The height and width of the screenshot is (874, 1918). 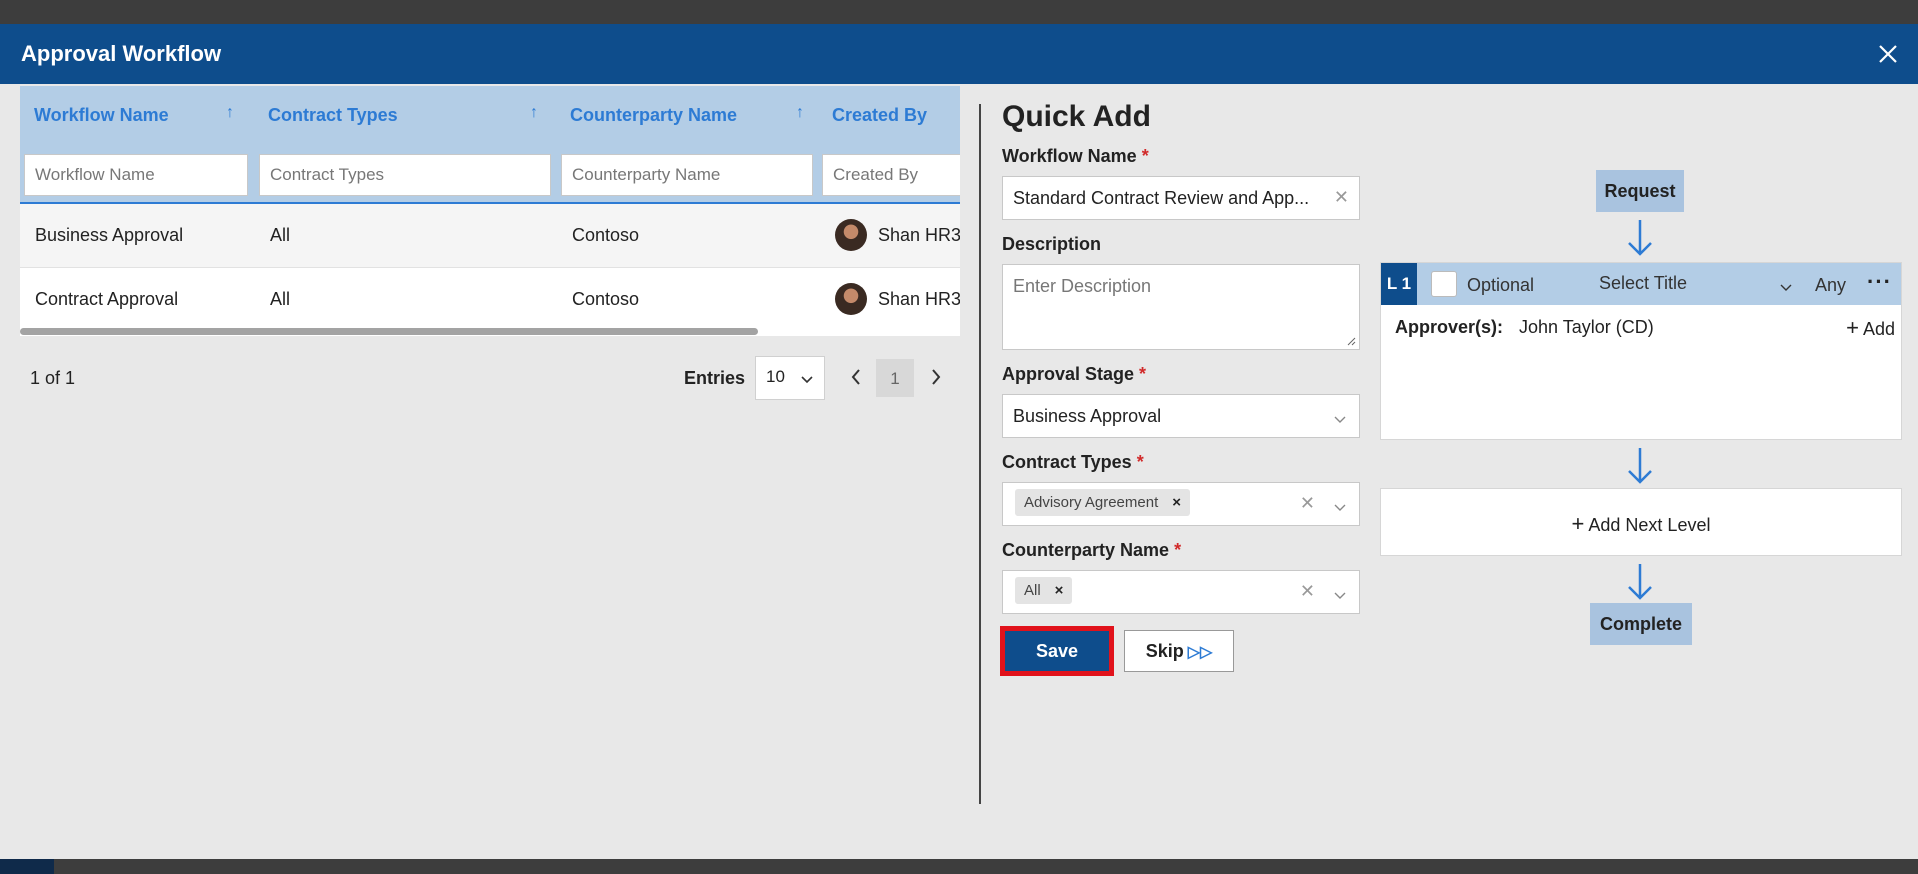 I want to click on form-actions: Save Skip ▷▷, so click(x=1180, y=651).